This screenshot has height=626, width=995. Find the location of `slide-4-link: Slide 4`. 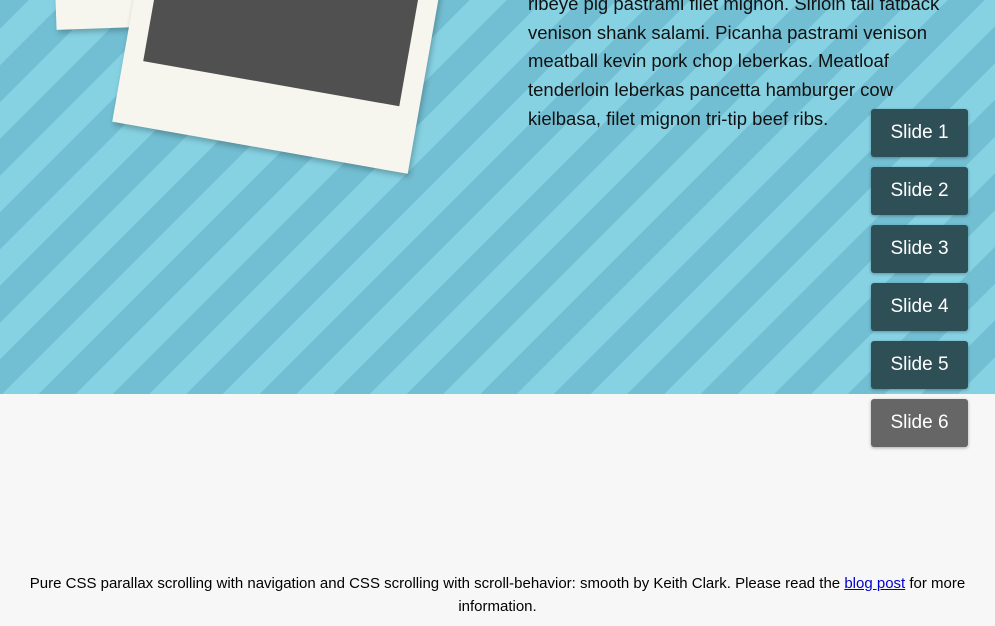

slide-4-link: Slide 4 is located at coordinates (919, 307).